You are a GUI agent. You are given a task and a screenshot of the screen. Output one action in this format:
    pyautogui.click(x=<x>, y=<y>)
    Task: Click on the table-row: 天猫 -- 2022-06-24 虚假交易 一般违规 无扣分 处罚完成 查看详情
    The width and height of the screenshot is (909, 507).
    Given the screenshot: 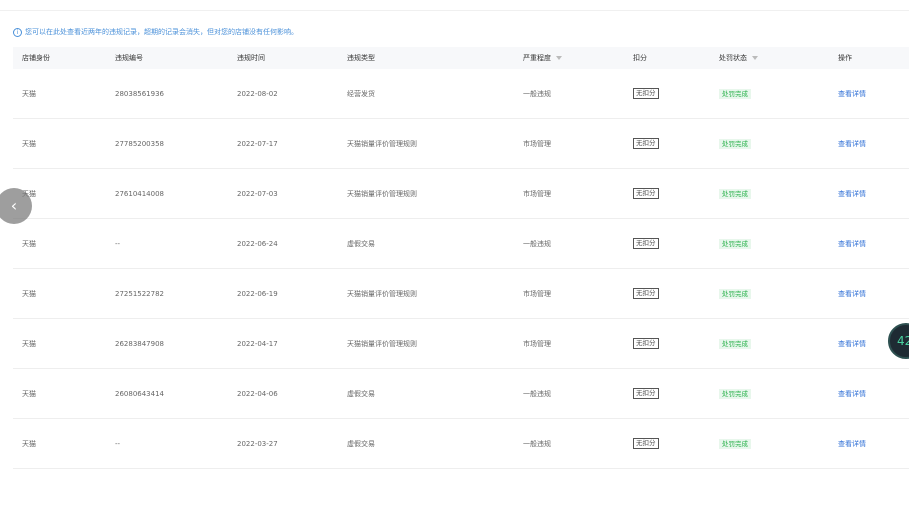 What is the action you would take?
    pyautogui.click(x=461, y=244)
    